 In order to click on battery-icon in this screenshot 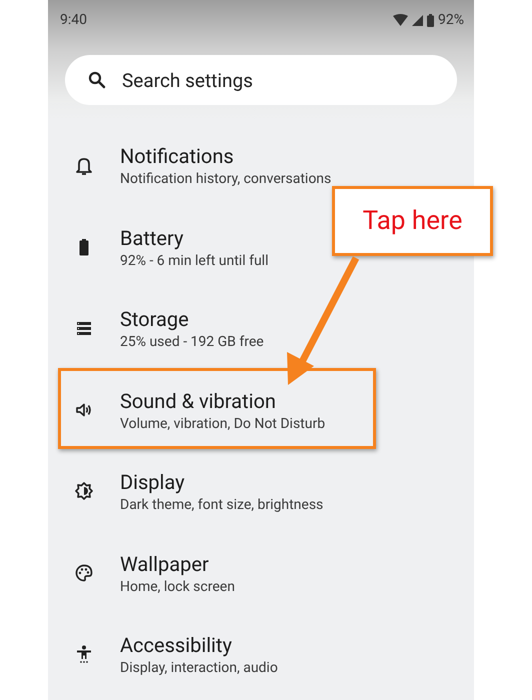, I will do `click(430, 20)`.